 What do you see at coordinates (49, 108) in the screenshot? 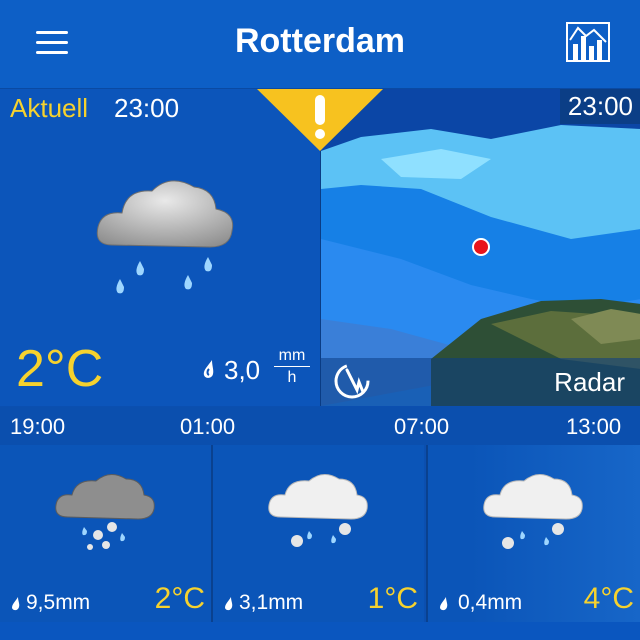
I see `current-label: Aktuell` at bounding box center [49, 108].